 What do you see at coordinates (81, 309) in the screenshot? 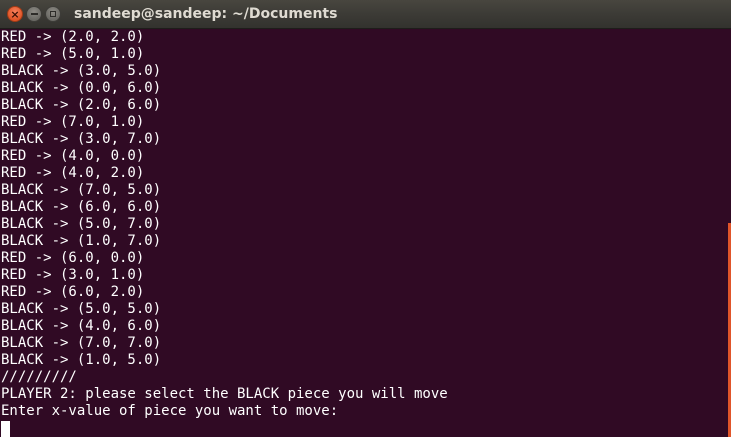
I see `terminal-line: BLACK -> (5.0, 5.0)` at bounding box center [81, 309].